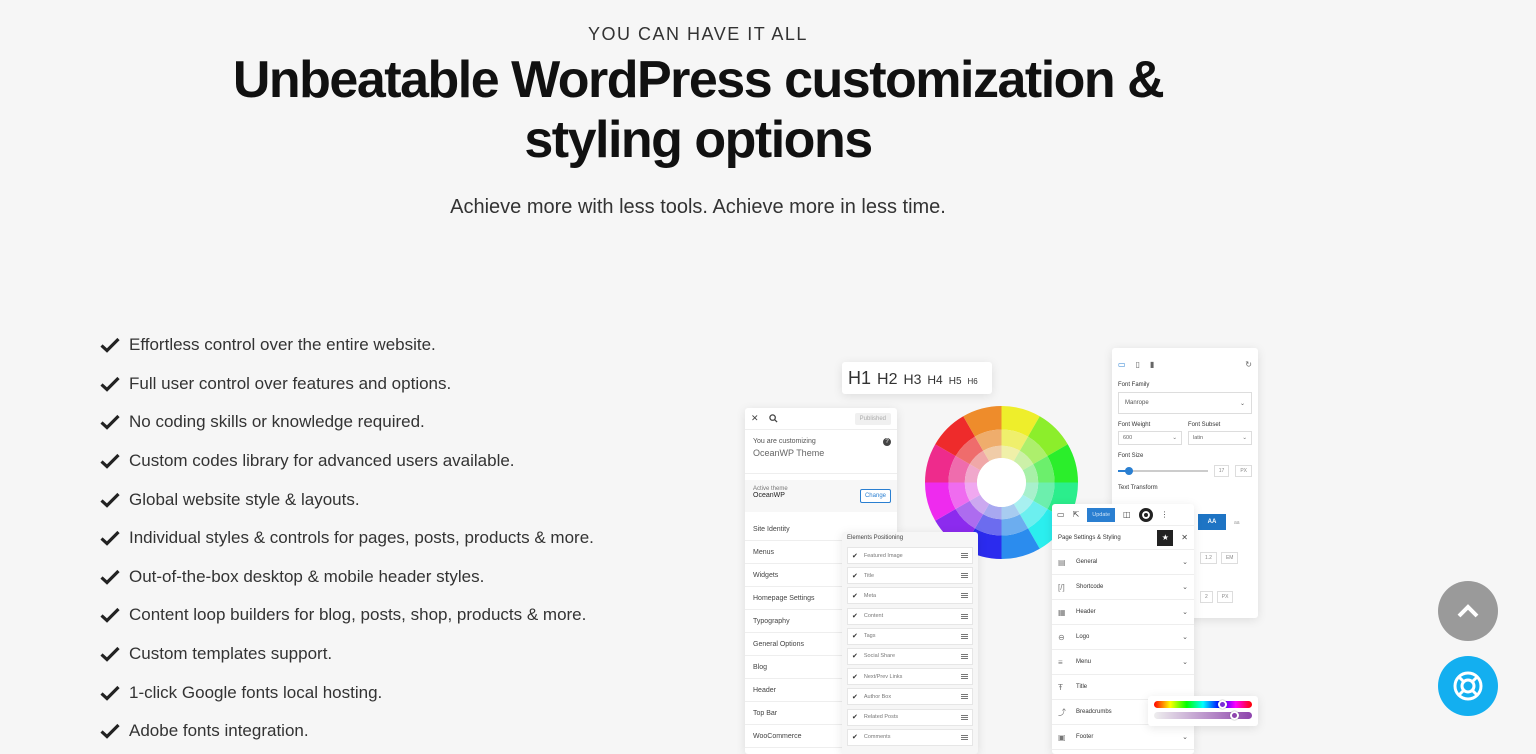  Describe the element at coordinates (860, 378) in the screenshot. I see `heading-h1: H1` at that location.